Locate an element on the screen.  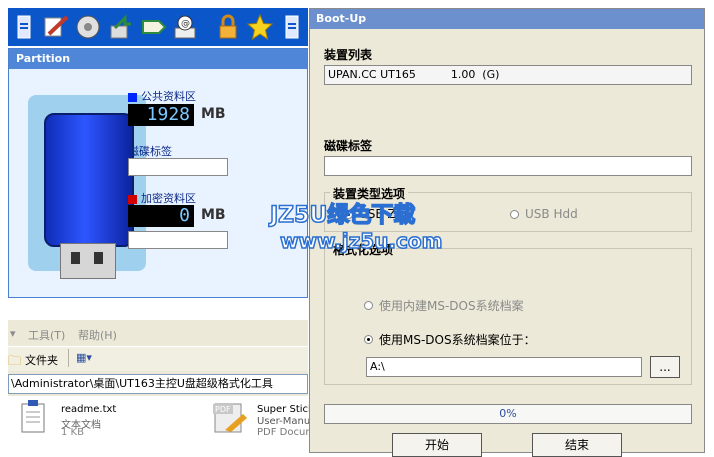
public-size-unit: MB is located at coordinates (213, 114).